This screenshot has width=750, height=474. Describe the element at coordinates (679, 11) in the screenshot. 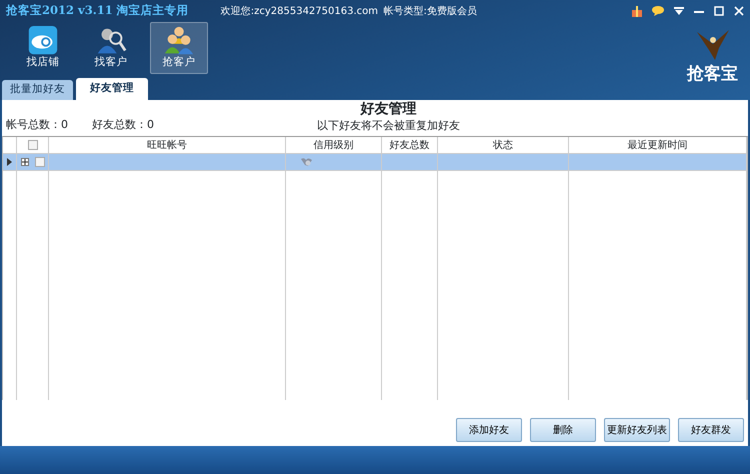

I see `dropdown-icon` at that location.